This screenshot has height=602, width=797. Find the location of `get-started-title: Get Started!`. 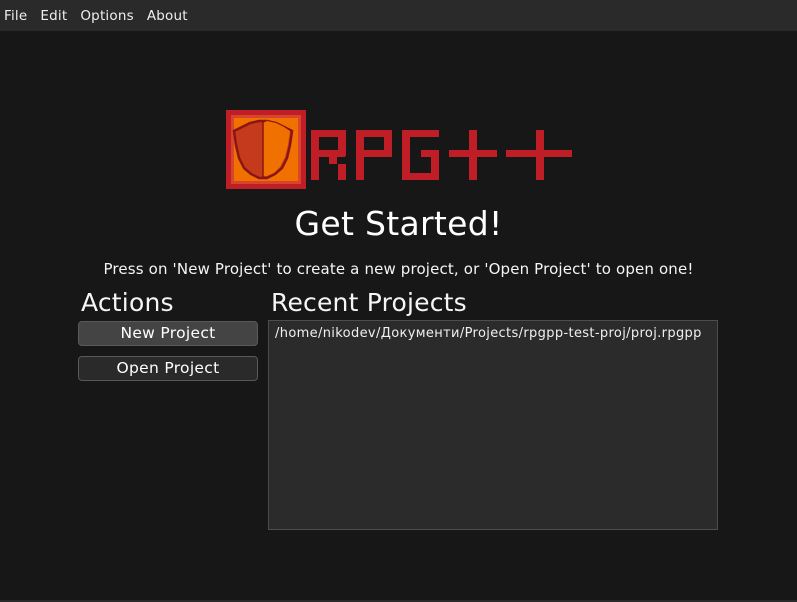

get-started-title: Get Started! is located at coordinates (398, 223).